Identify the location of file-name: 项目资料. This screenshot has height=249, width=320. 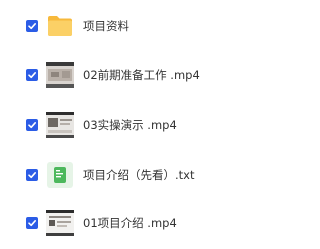
(106, 26).